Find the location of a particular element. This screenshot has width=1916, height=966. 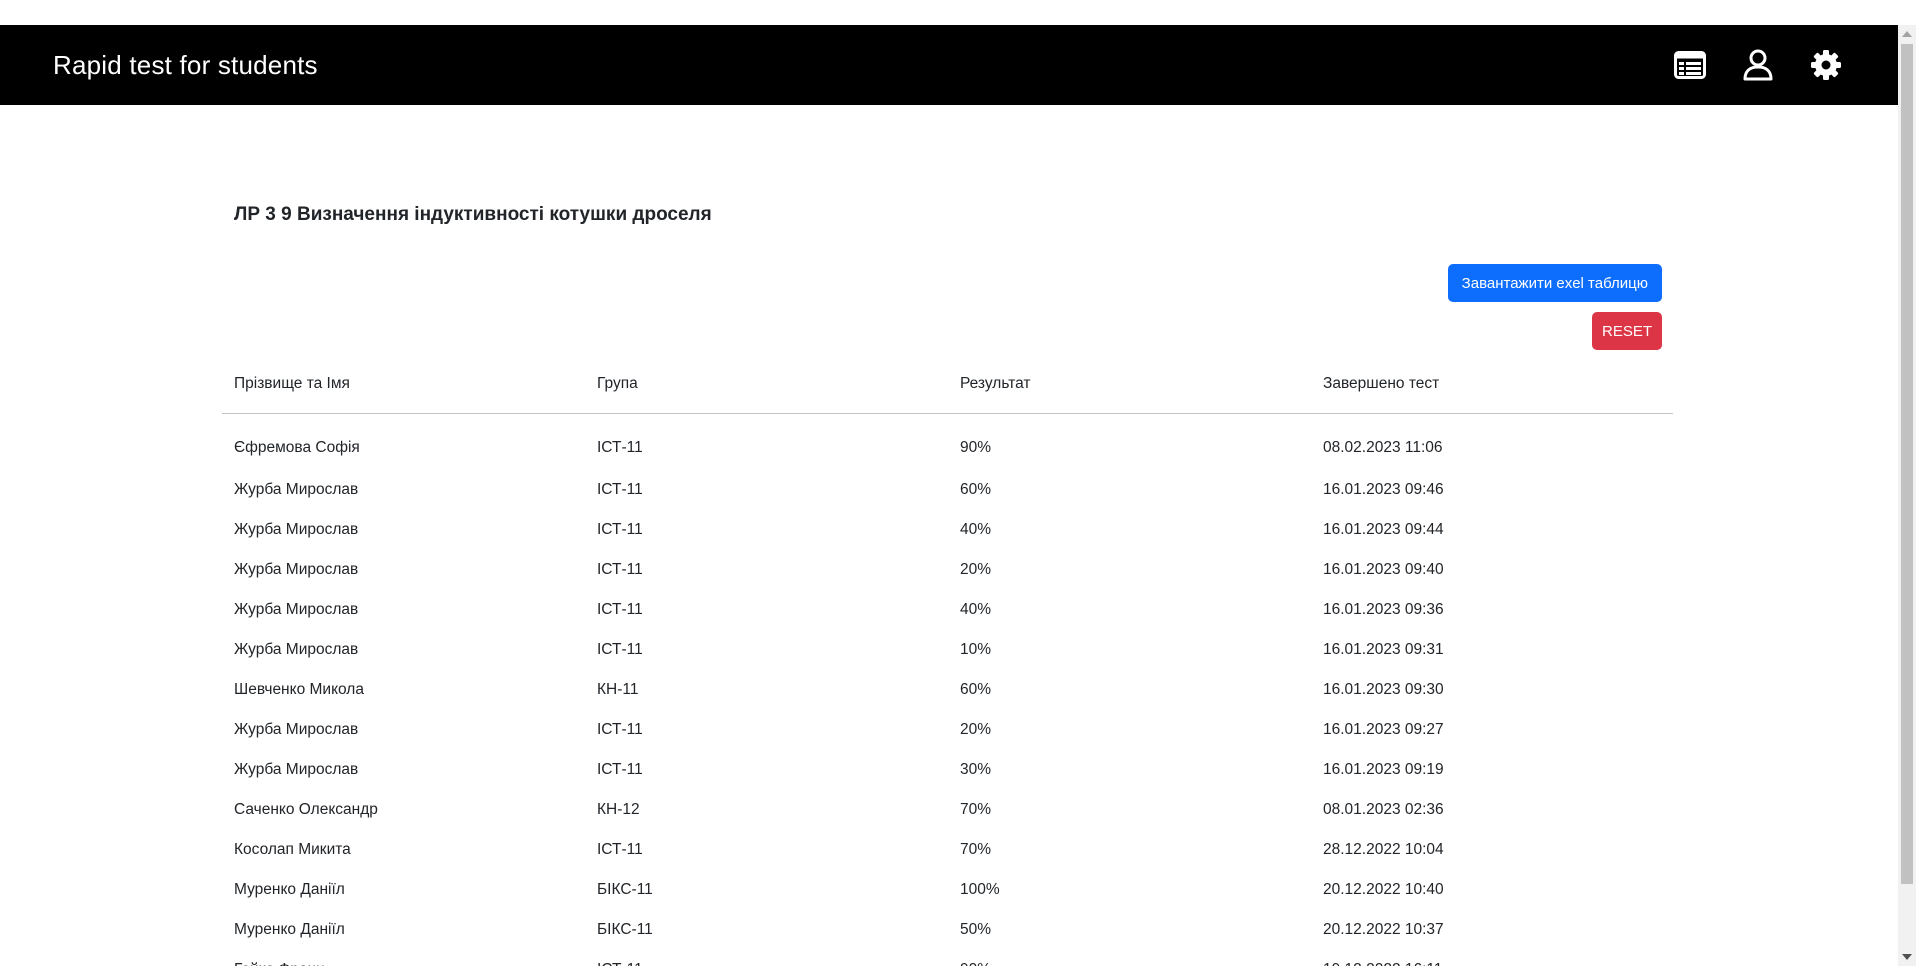

cell-group: КН-11 is located at coordinates (618, 689).